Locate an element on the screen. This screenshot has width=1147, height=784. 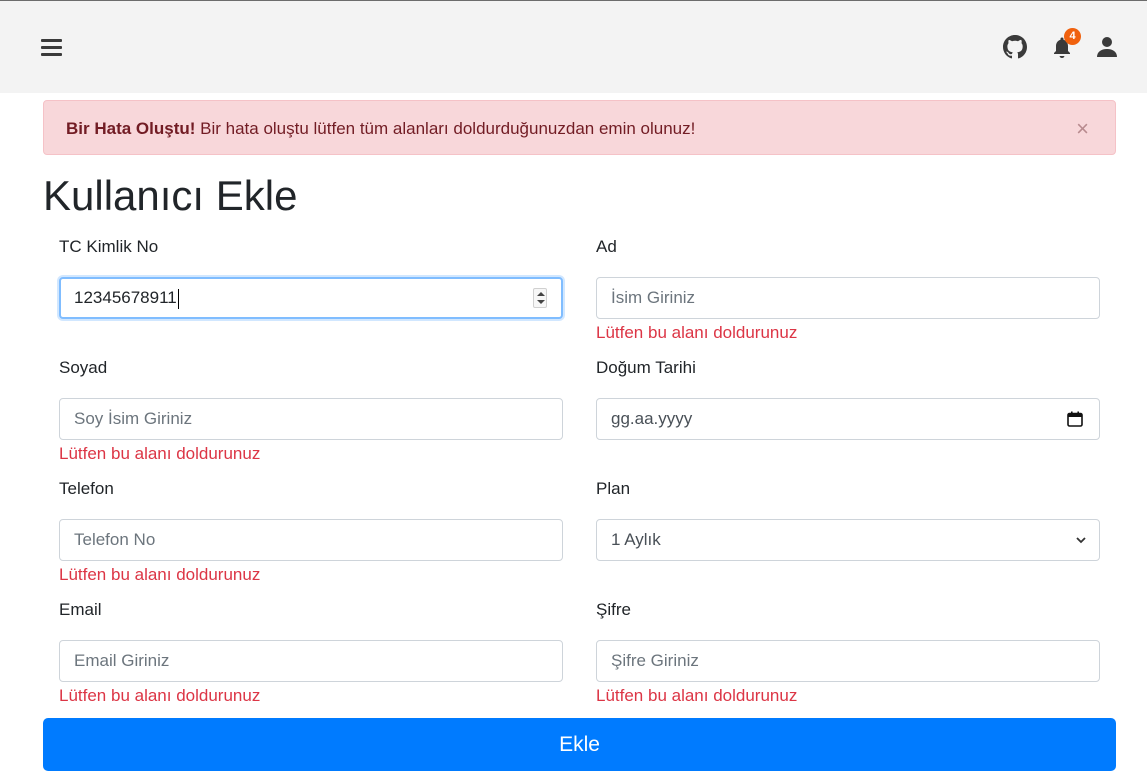
email-placeholder: Email Giriniz is located at coordinates (122, 660).